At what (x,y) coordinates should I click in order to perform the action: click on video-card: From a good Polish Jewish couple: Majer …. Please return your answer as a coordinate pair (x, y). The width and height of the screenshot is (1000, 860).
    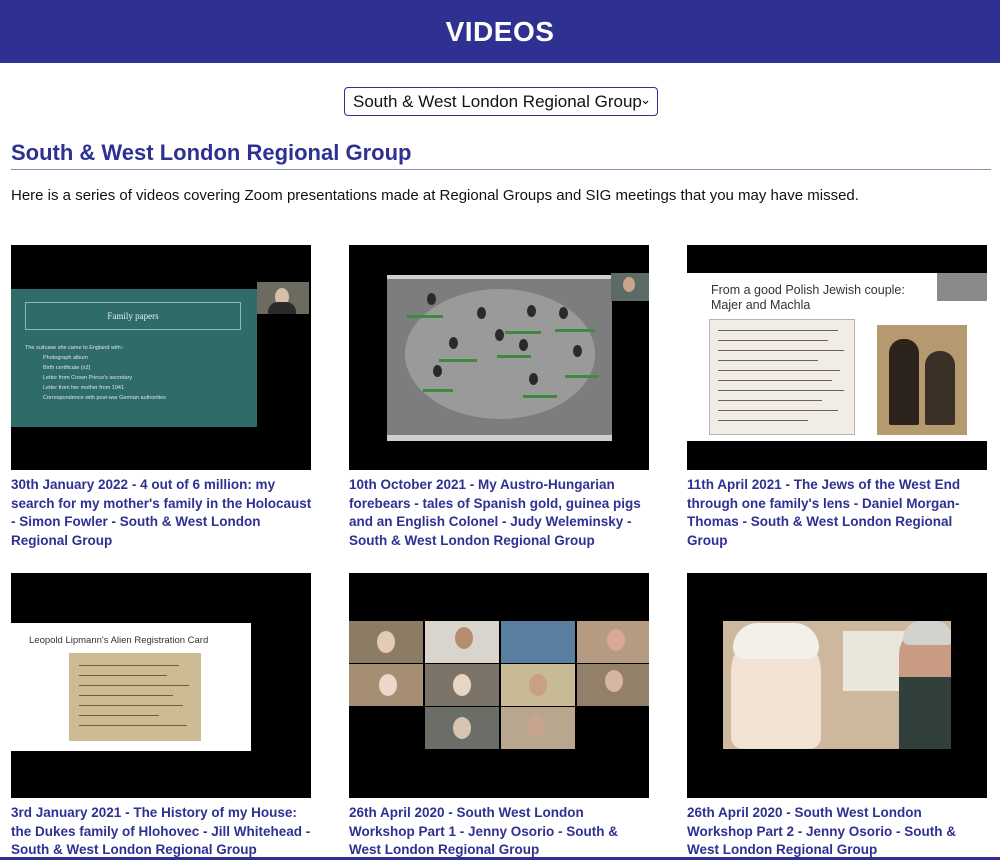
    Looking at the image, I should click on (838, 397).